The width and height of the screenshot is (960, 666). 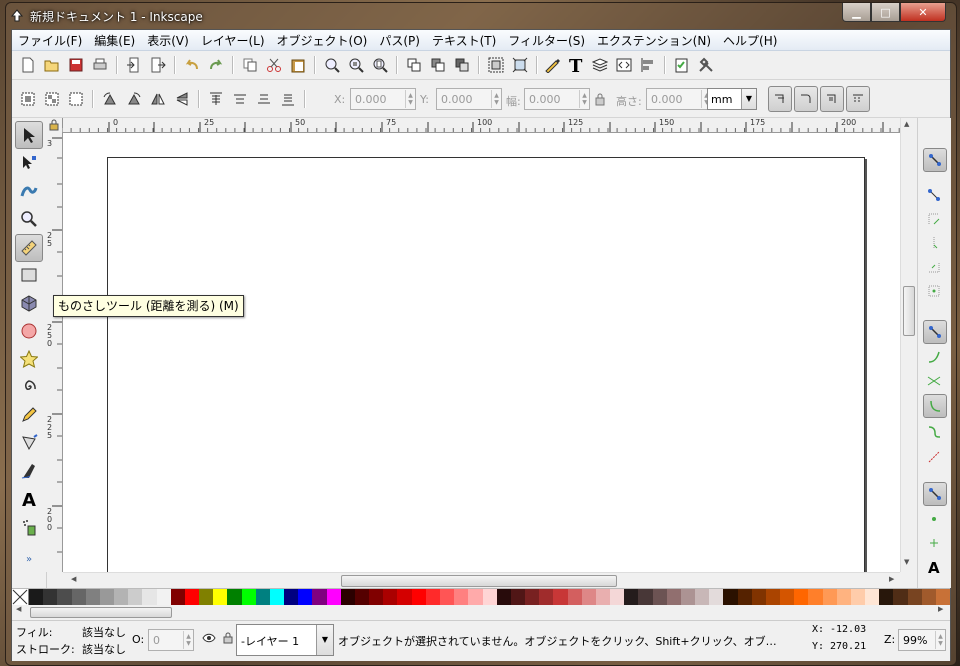 I want to click on text-font-icon: T, so click(x=576, y=65).